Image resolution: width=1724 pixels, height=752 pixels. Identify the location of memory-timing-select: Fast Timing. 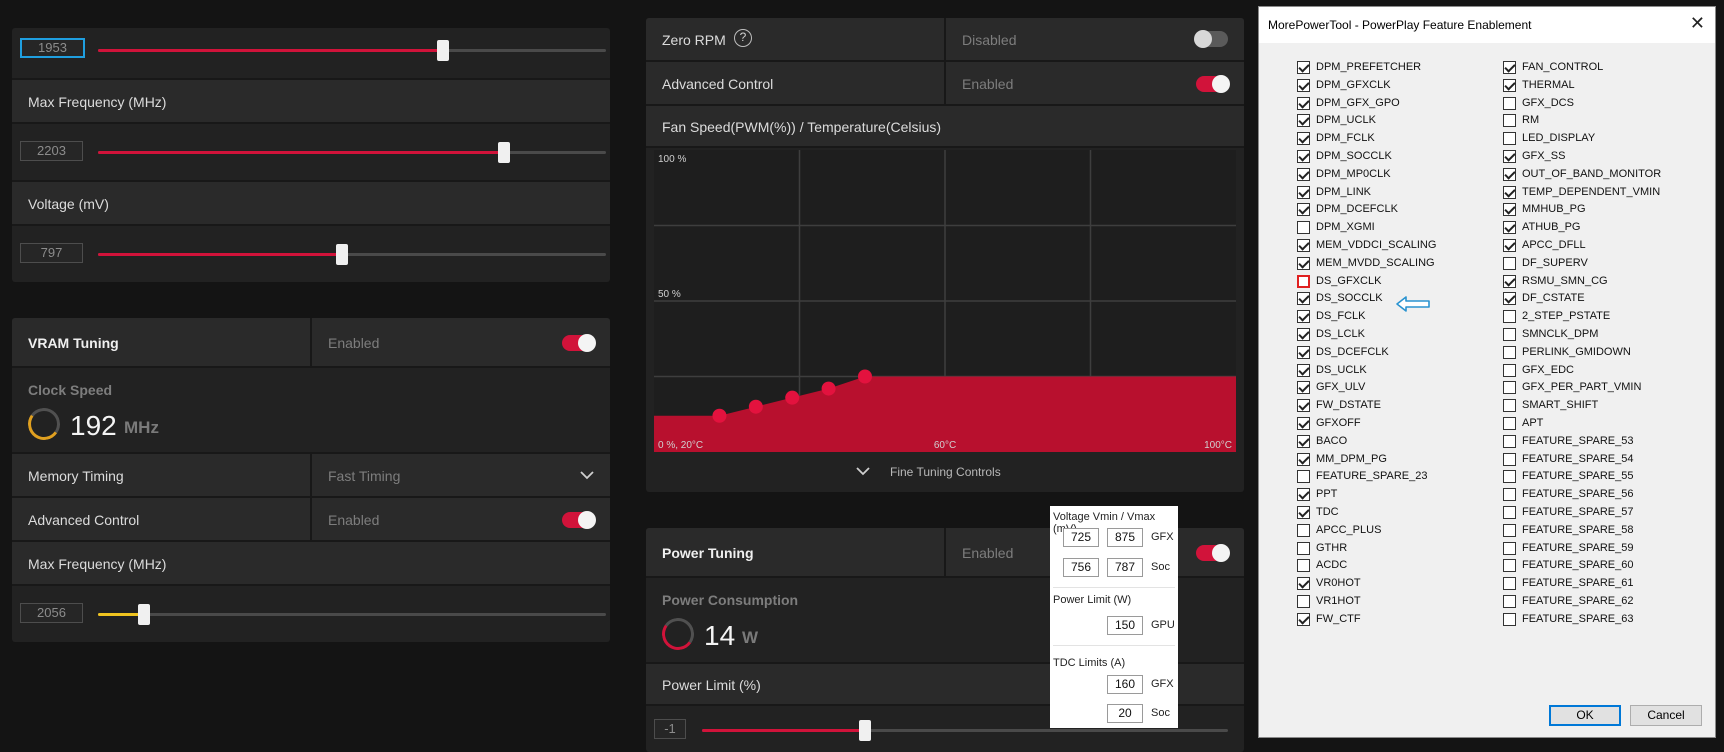
(364, 476).